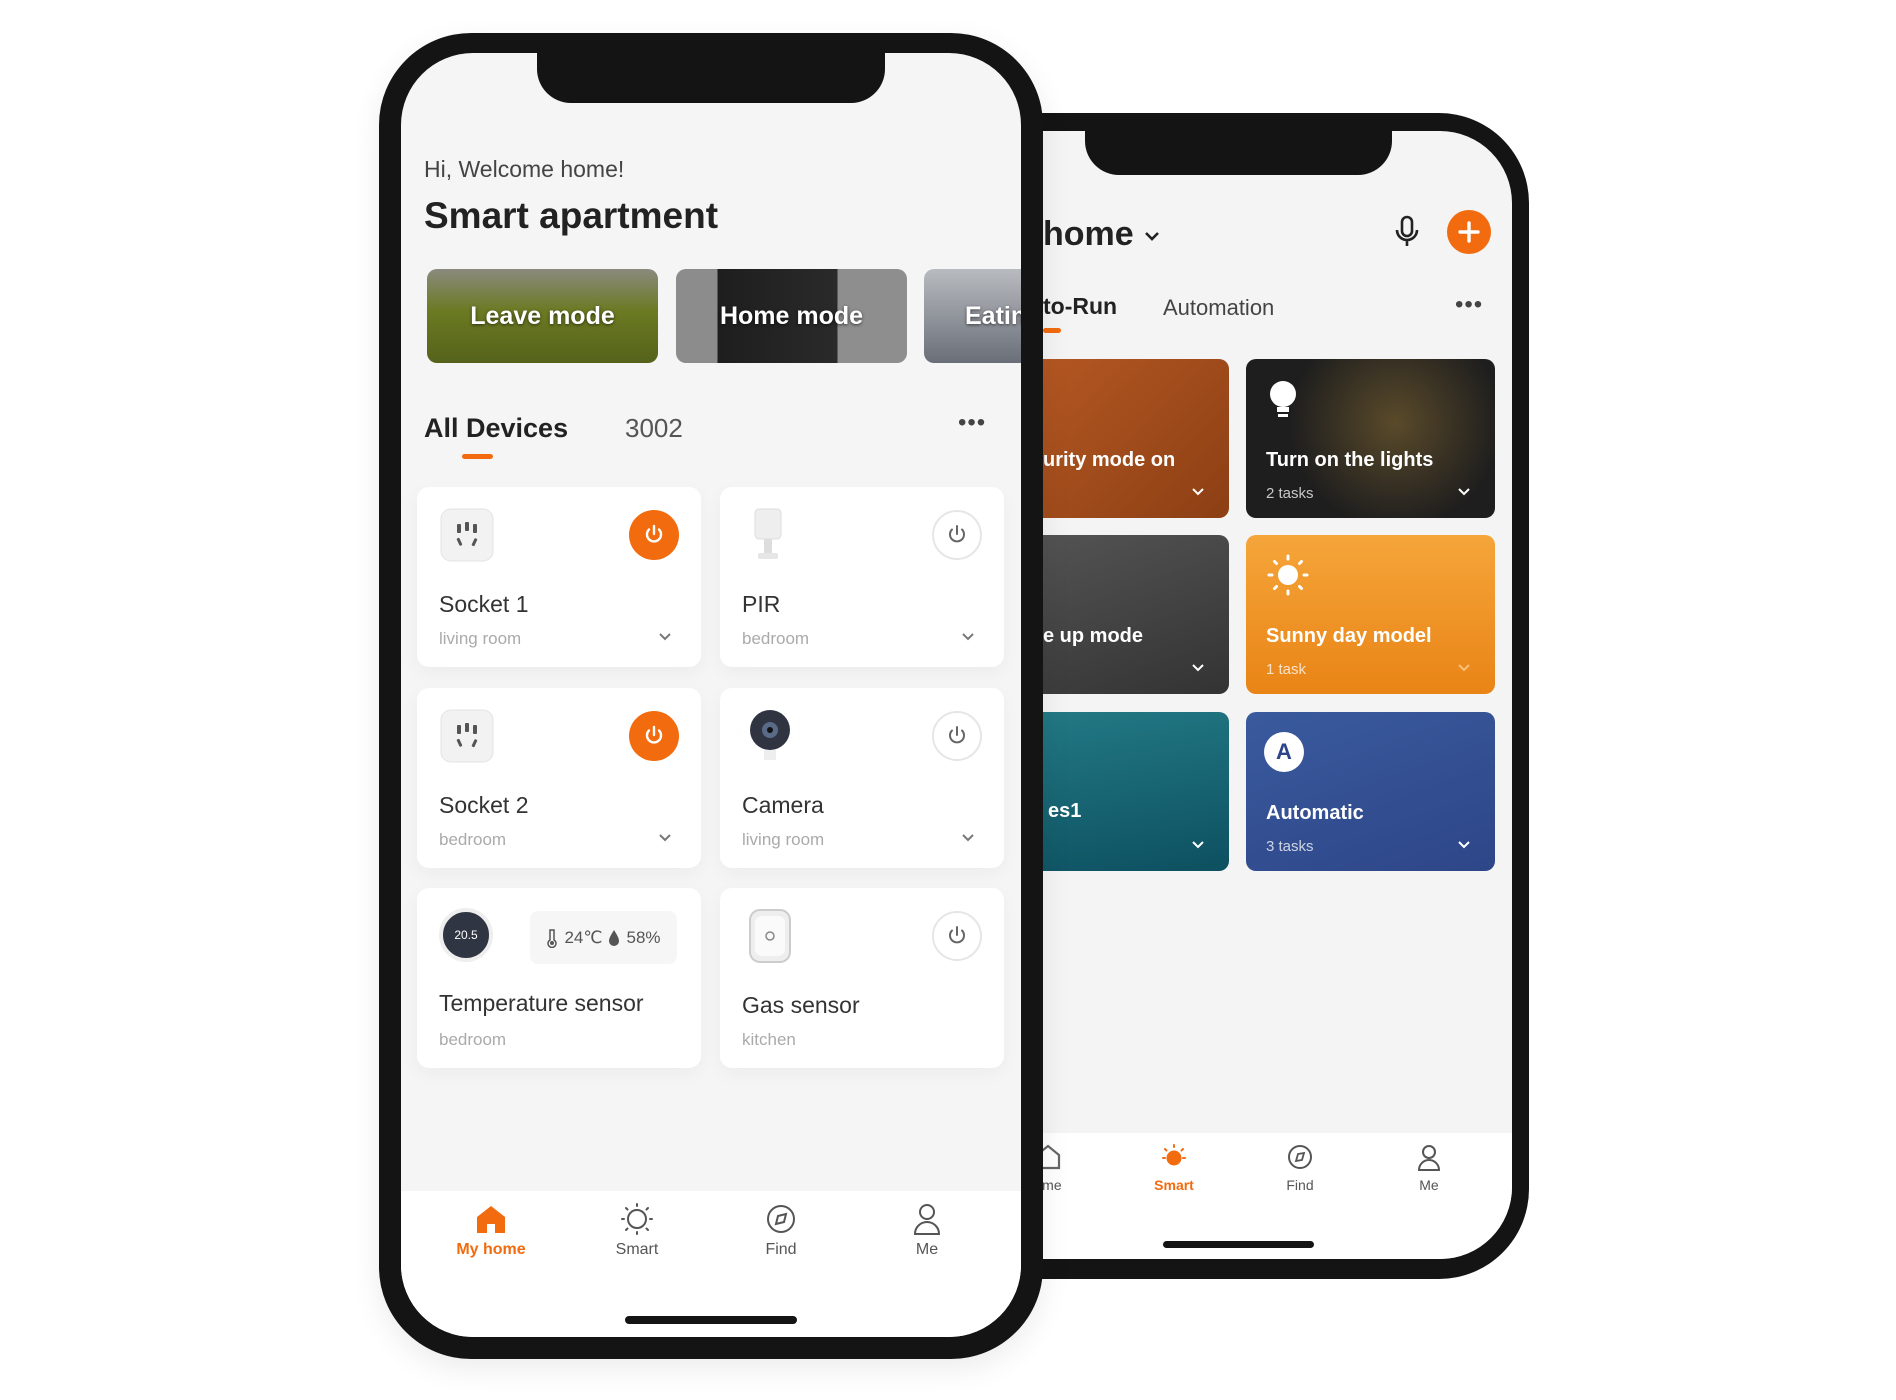  Describe the element at coordinates (993, 315) in the screenshot. I see `scene-label: Eatin` at that location.